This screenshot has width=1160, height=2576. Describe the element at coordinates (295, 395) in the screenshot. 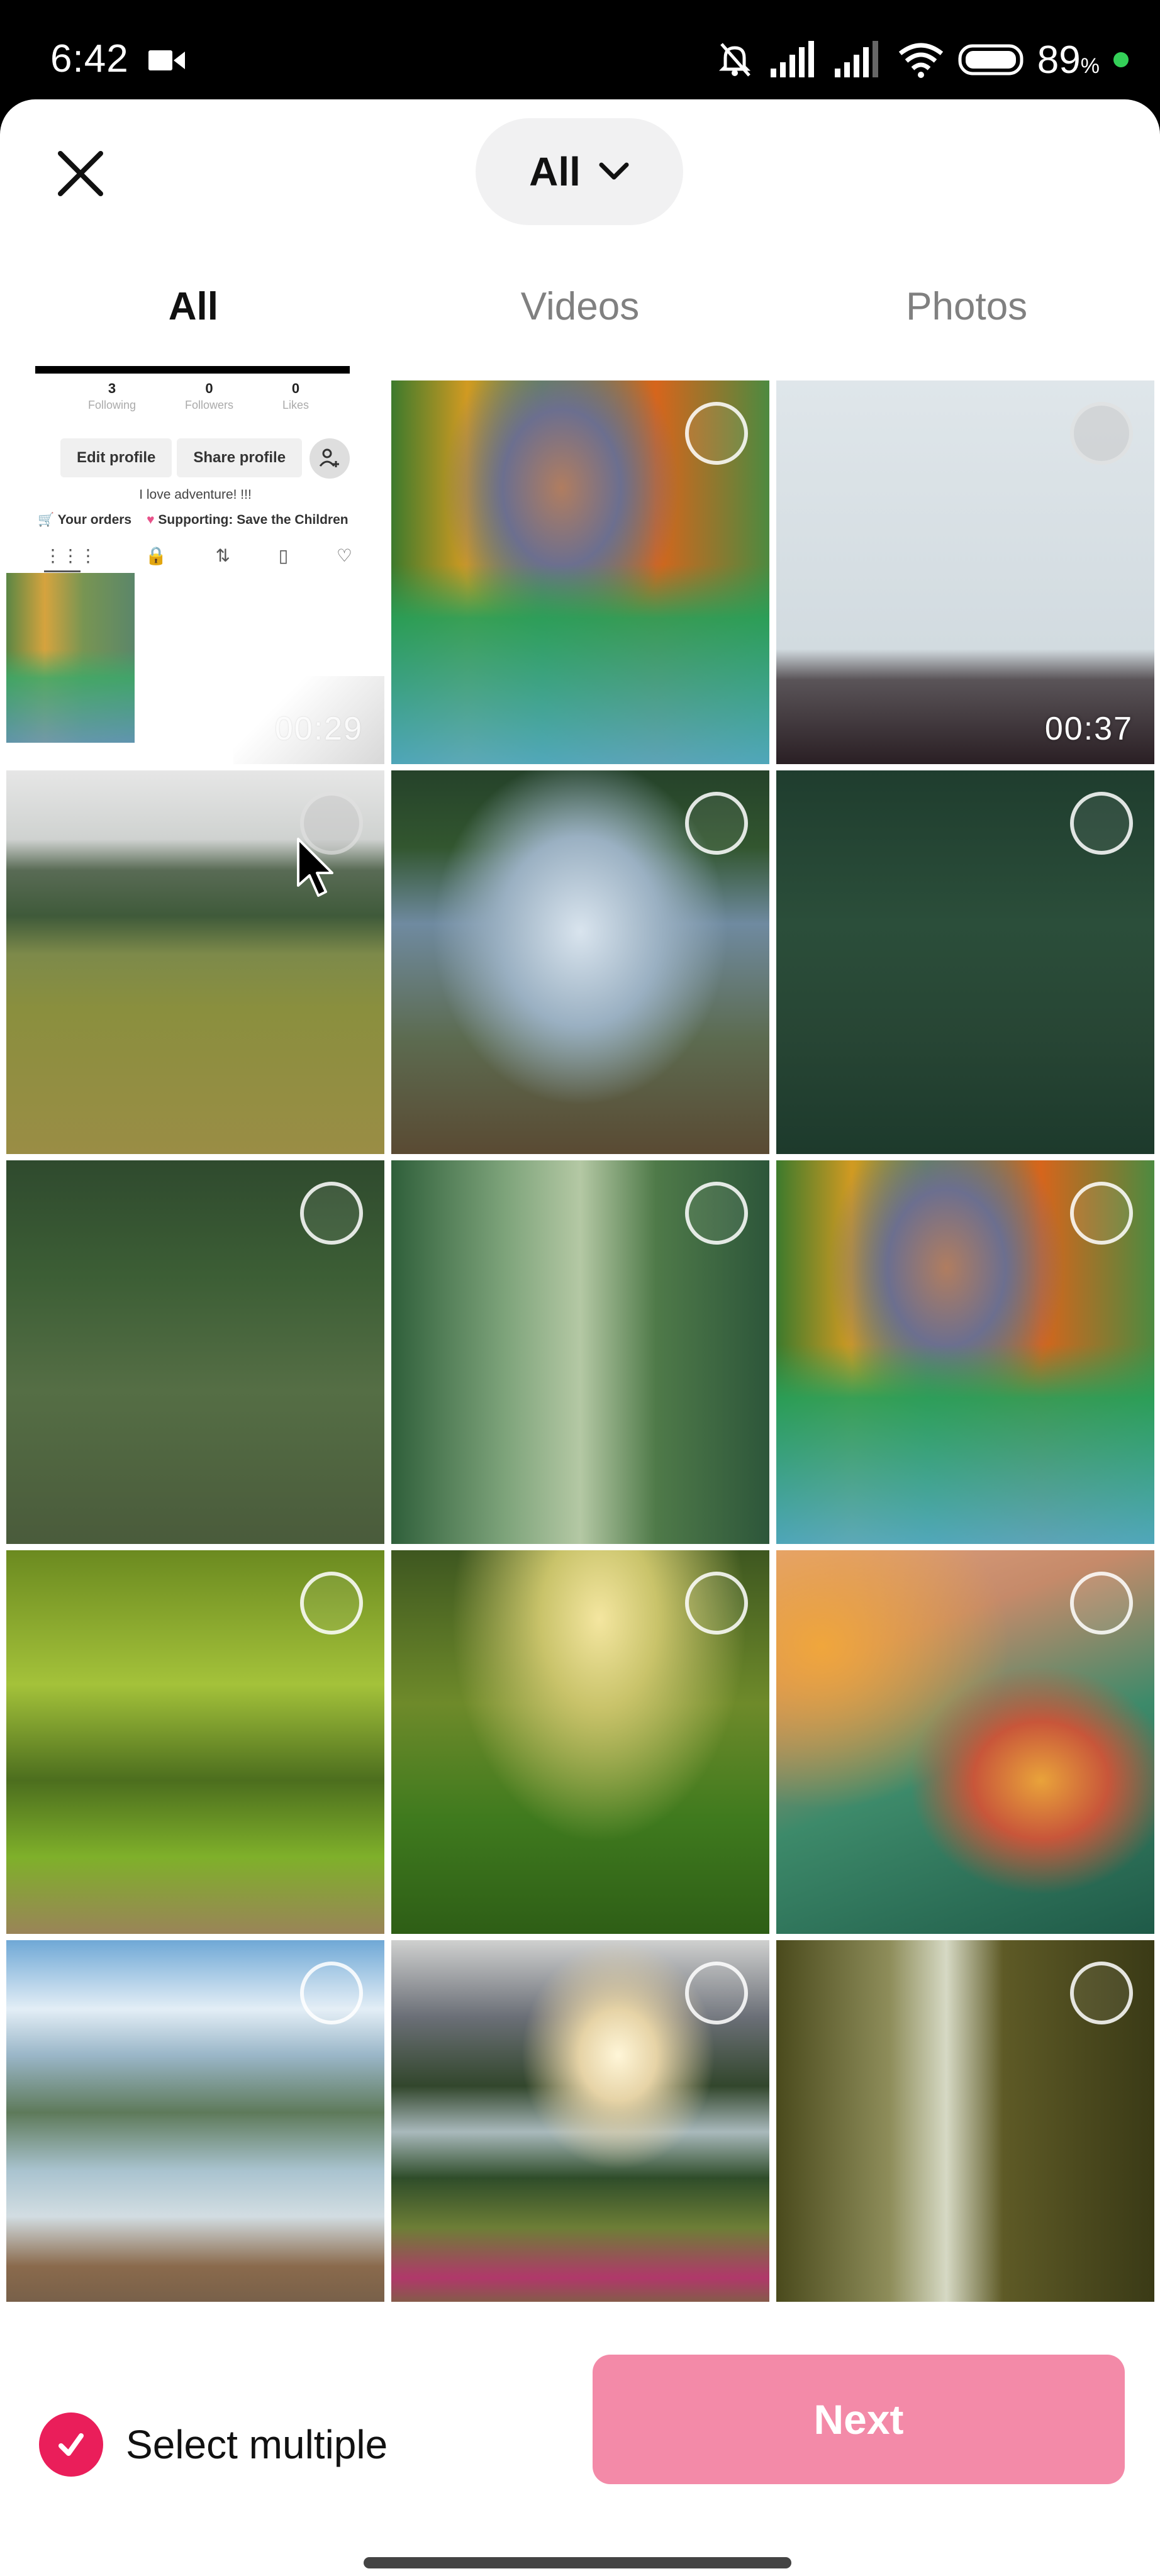

I see `profile-stat-likes: 0 Likes` at that location.